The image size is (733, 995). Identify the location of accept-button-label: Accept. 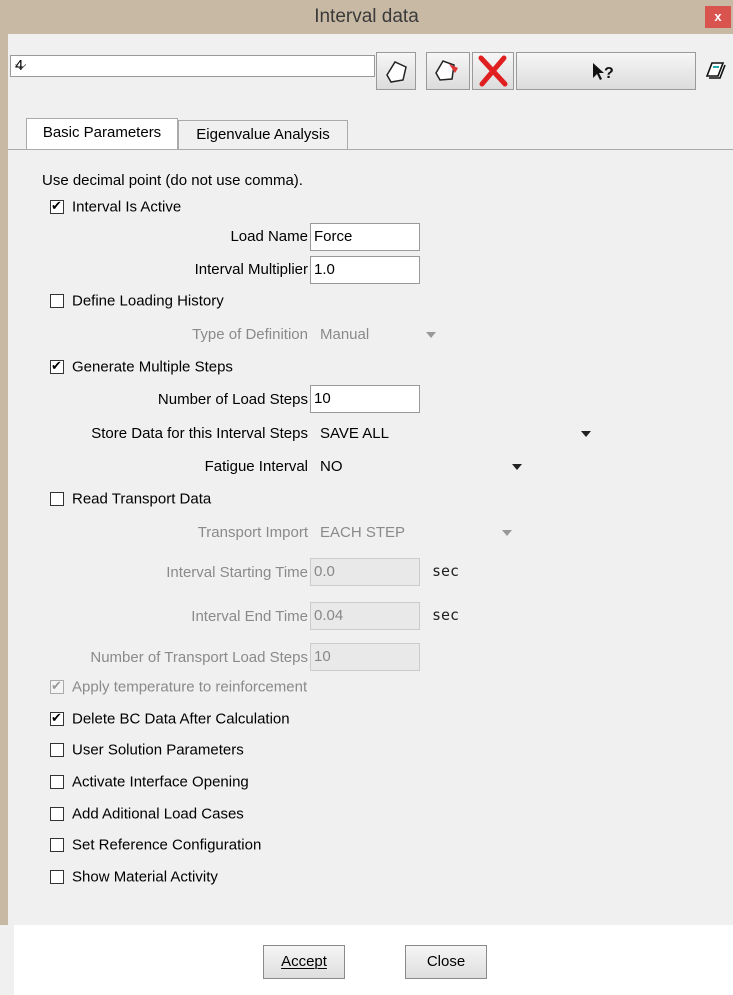
(304, 961).